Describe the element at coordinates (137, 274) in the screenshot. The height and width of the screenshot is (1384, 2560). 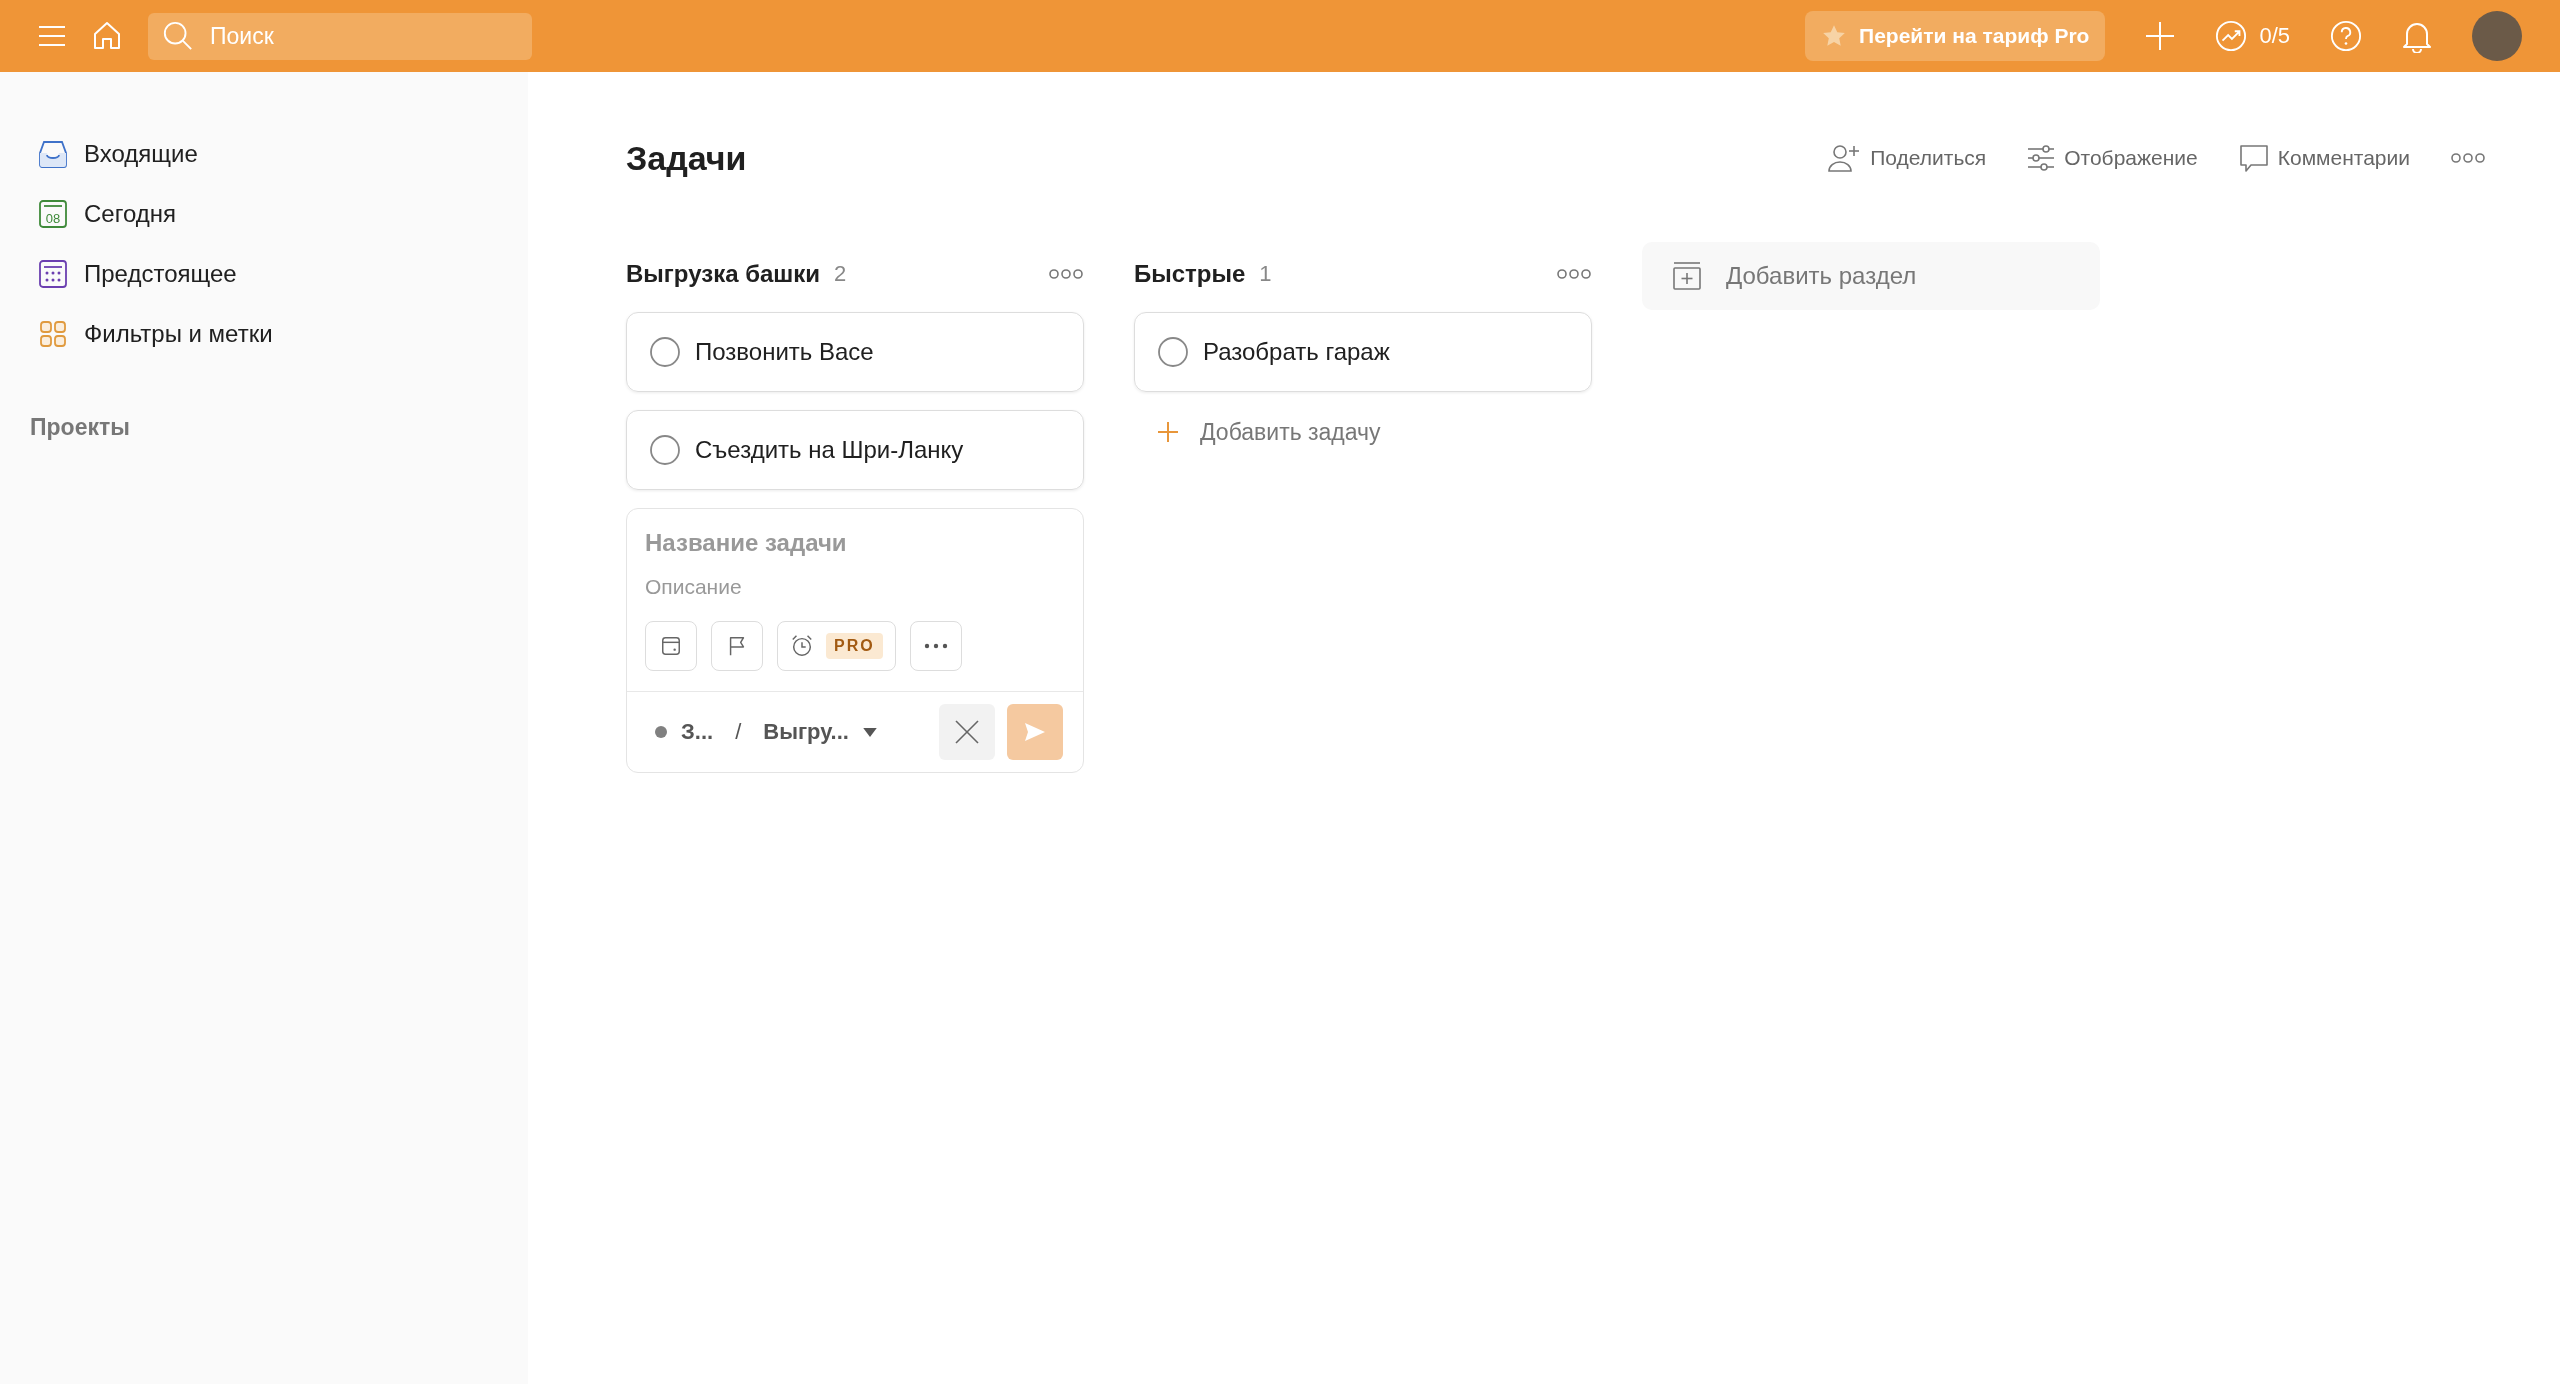
I see `sidebar-item: Предстоящее` at that location.